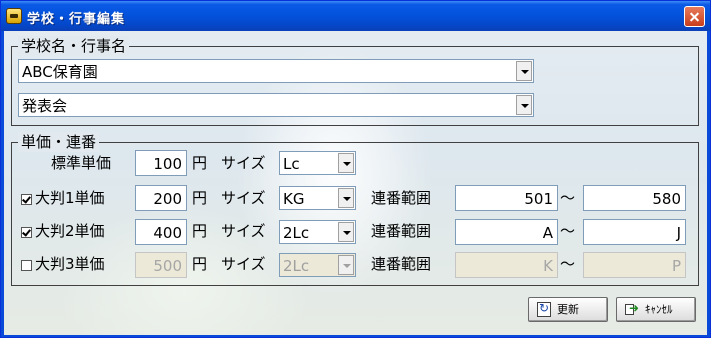  What do you see at coordinates (632, 309) in the screenshot?
I see `exit-icon` at bounding box center [632, 309].